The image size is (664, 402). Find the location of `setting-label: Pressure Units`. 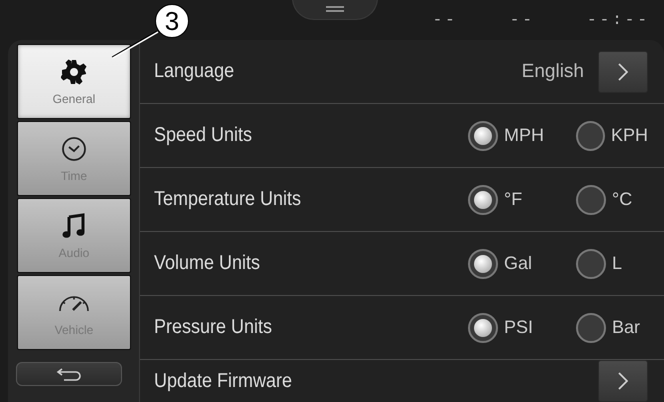

setting-label: Pressure Units is located at coordinates (214, 327).